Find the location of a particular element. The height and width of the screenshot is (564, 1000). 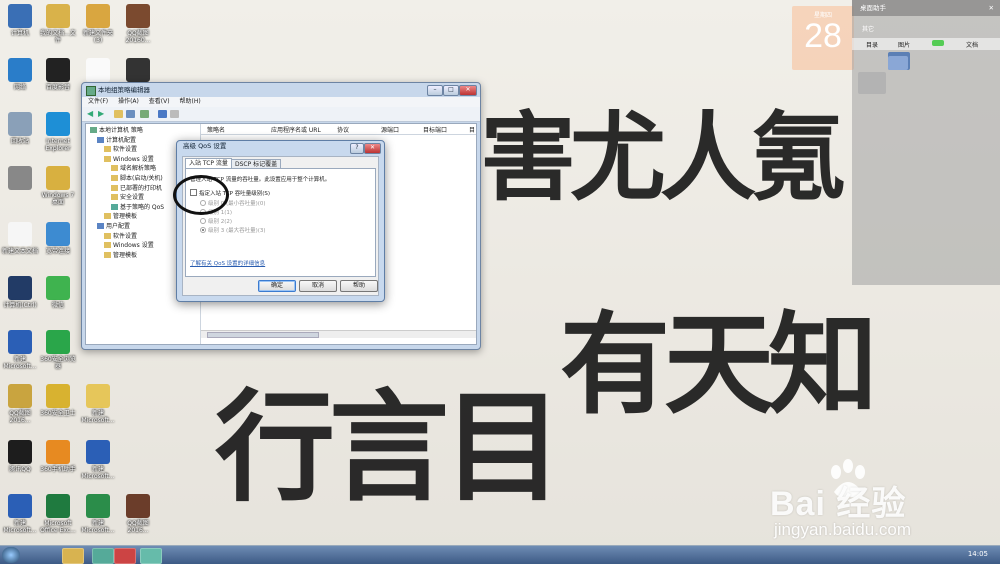

desktop-icon: Internet Explorer is located at coordinates (58, 132).